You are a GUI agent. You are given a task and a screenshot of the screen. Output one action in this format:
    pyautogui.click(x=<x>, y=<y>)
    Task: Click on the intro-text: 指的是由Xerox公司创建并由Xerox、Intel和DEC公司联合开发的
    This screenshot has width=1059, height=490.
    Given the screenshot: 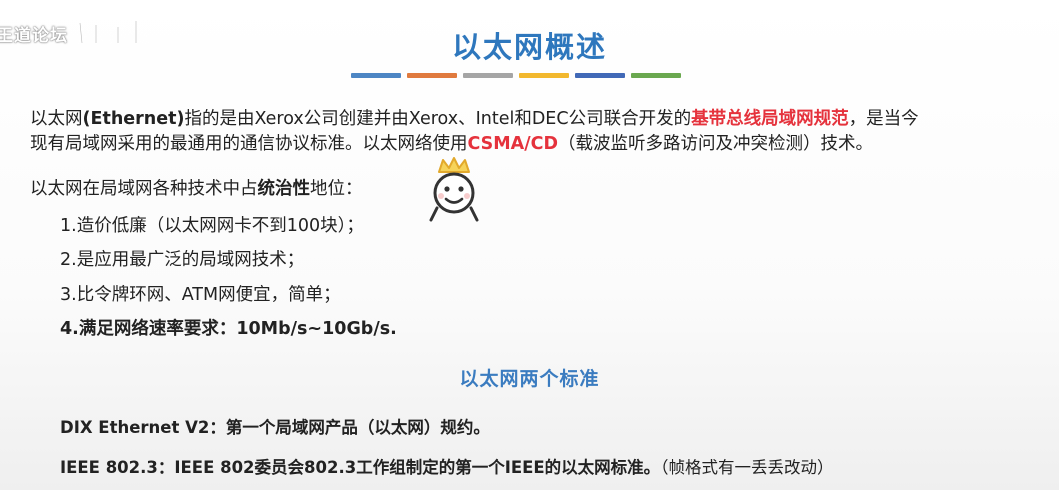 What is the action you would take?
    pyautogui.click(x=438, y=119)
    